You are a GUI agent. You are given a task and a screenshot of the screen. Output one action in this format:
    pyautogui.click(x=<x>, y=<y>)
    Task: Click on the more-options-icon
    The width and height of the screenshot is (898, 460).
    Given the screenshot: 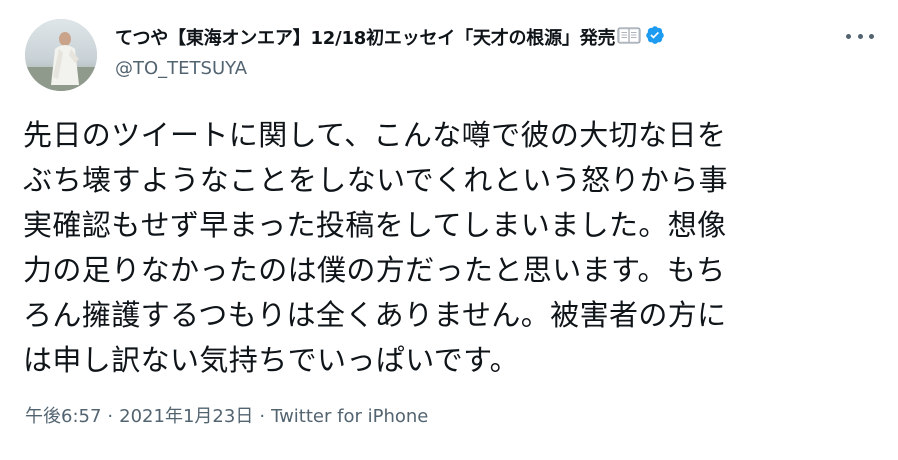 What is the action you would take?
    pyautogui.click(x=860, y=36)
    